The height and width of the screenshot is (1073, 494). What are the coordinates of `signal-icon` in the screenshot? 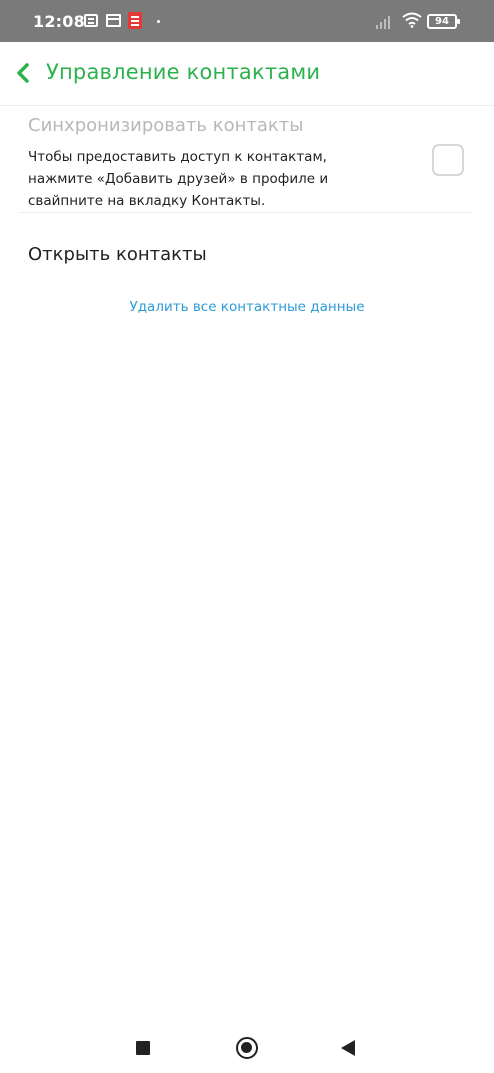 It's located at (385, 22).